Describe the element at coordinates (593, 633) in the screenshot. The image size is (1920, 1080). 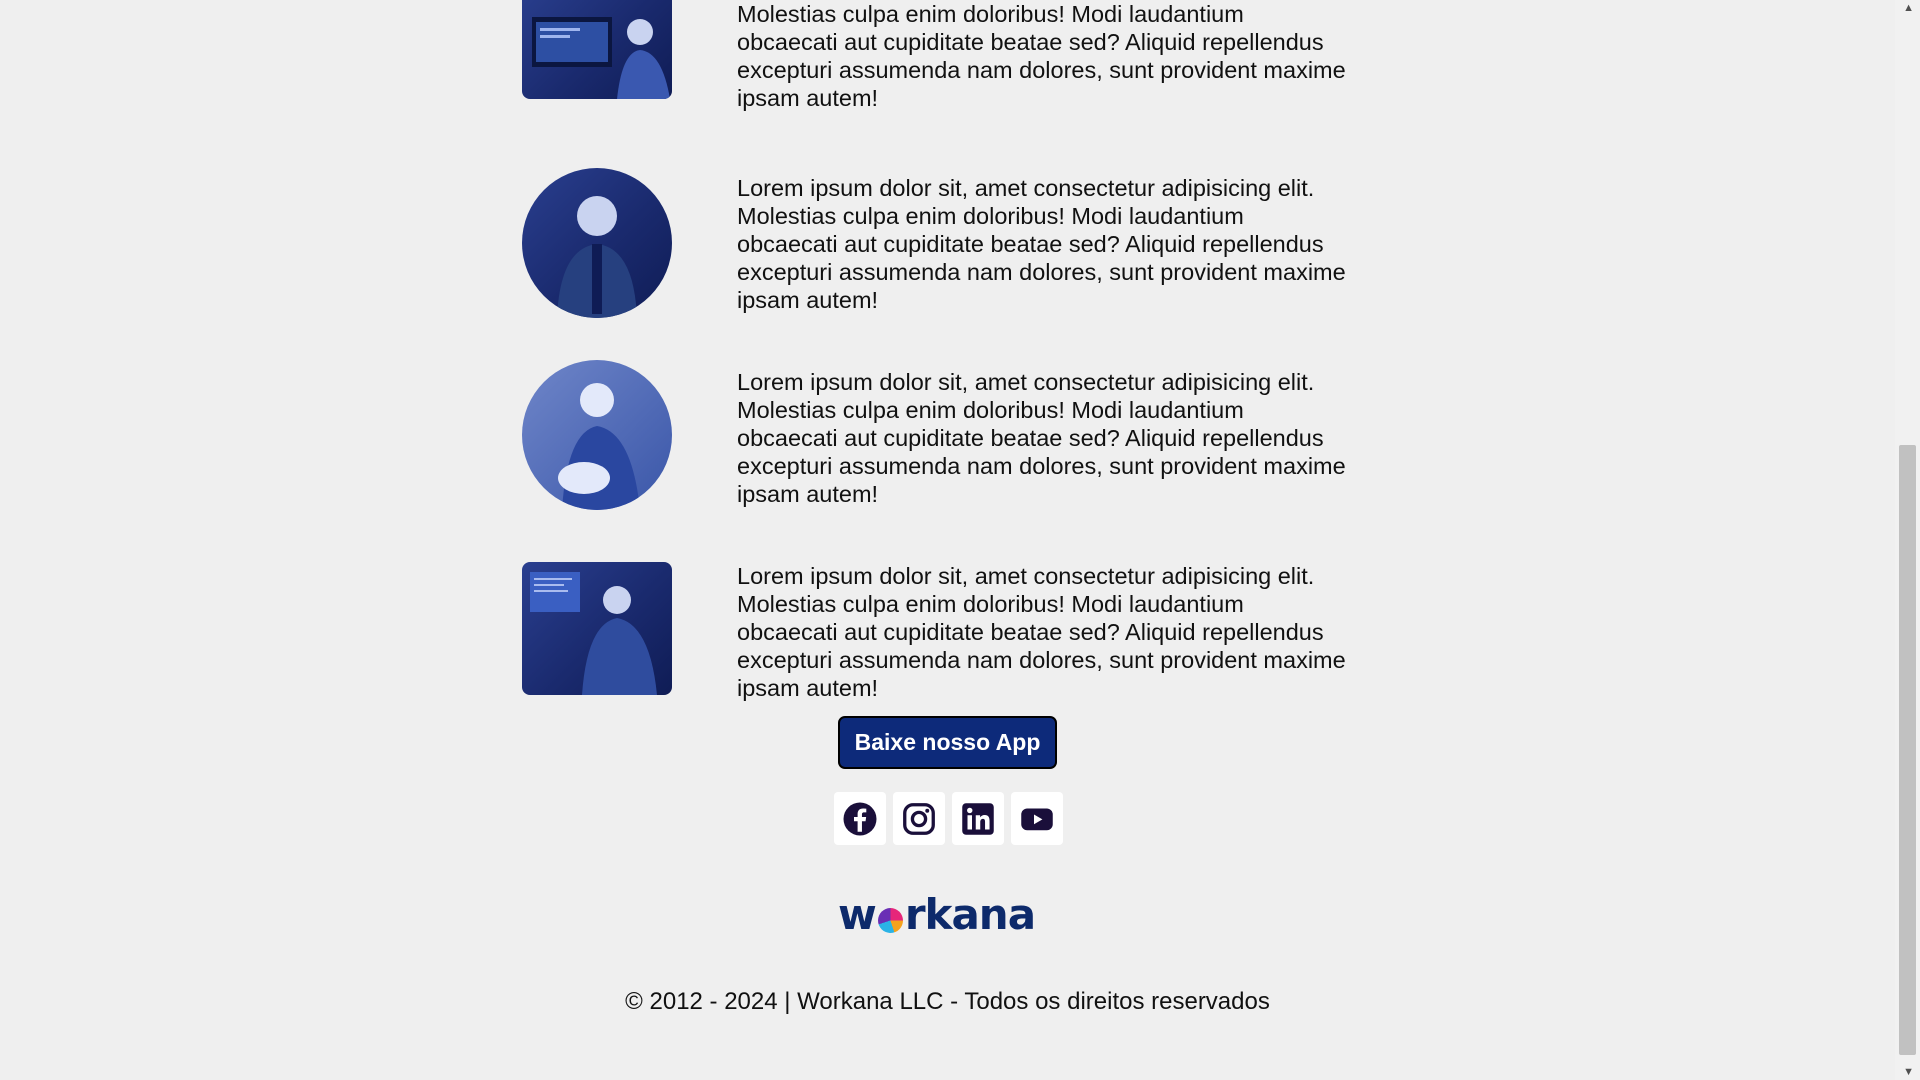
I see `man-at-workstation-photo` at that location.